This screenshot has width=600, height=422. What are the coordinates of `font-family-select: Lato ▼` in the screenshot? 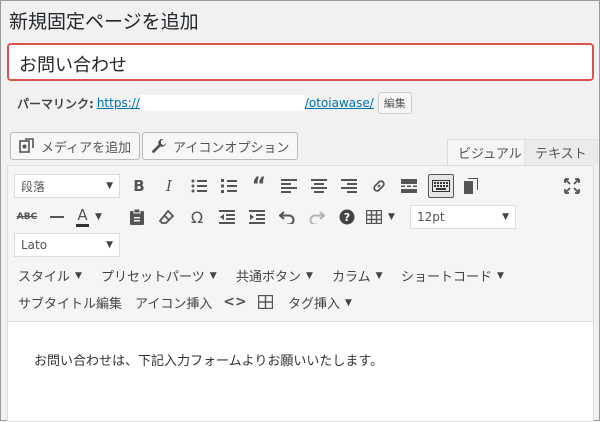 It's located at (67, 245).